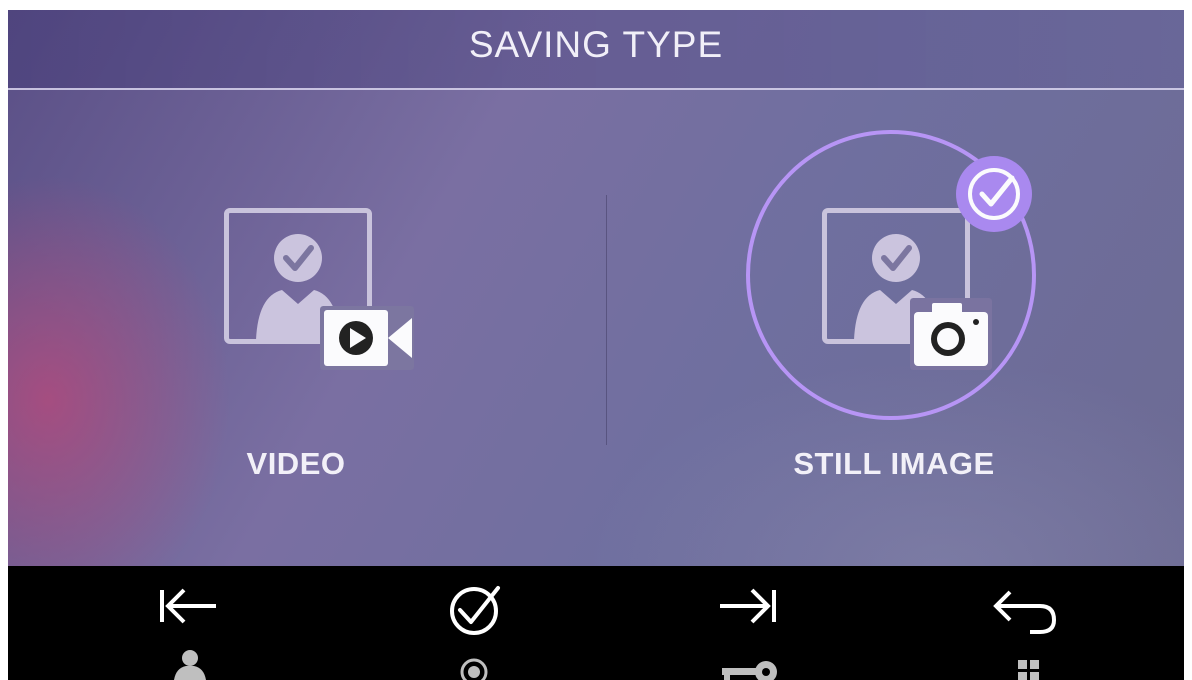 This screenshot has width=1192, height=680. I want to click on photo-camera-icon, so click(951, 334).